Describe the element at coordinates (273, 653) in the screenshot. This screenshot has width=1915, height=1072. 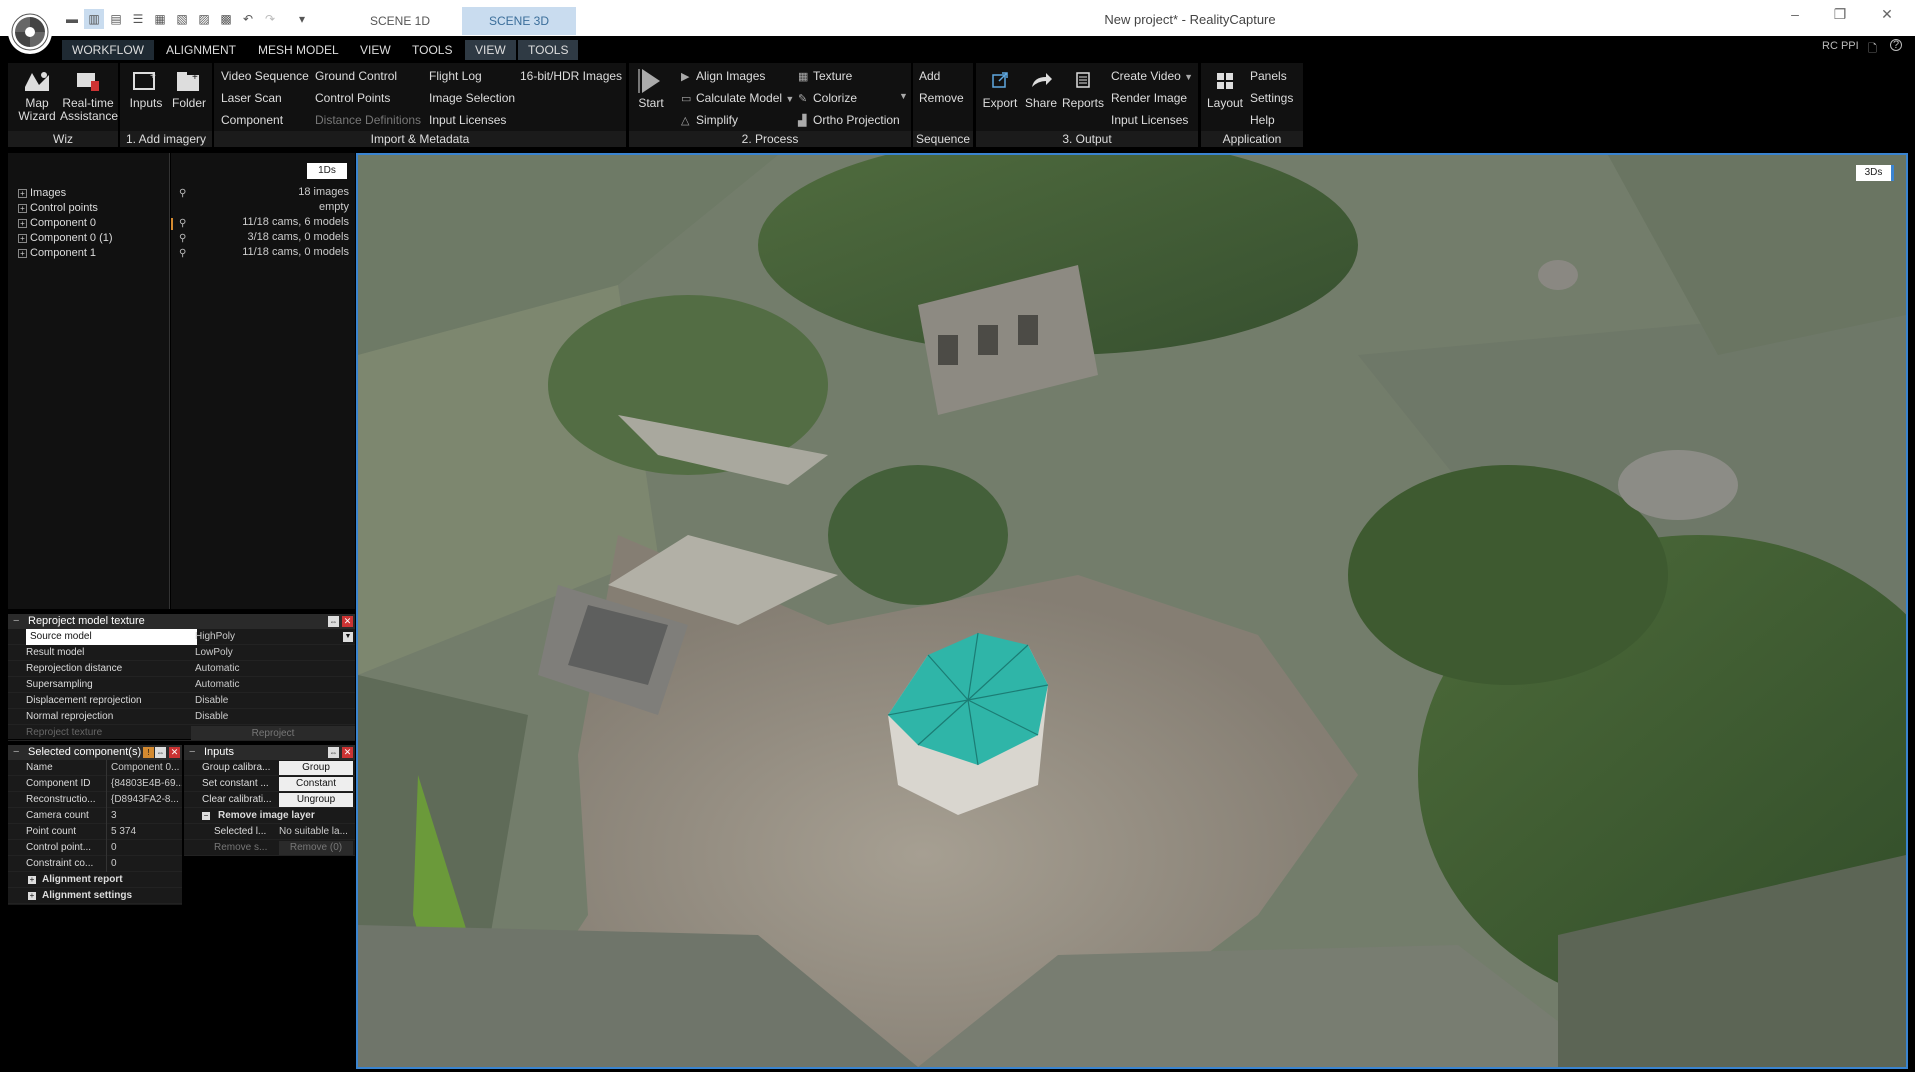
I see `prop-value: LowPoly` at that location.